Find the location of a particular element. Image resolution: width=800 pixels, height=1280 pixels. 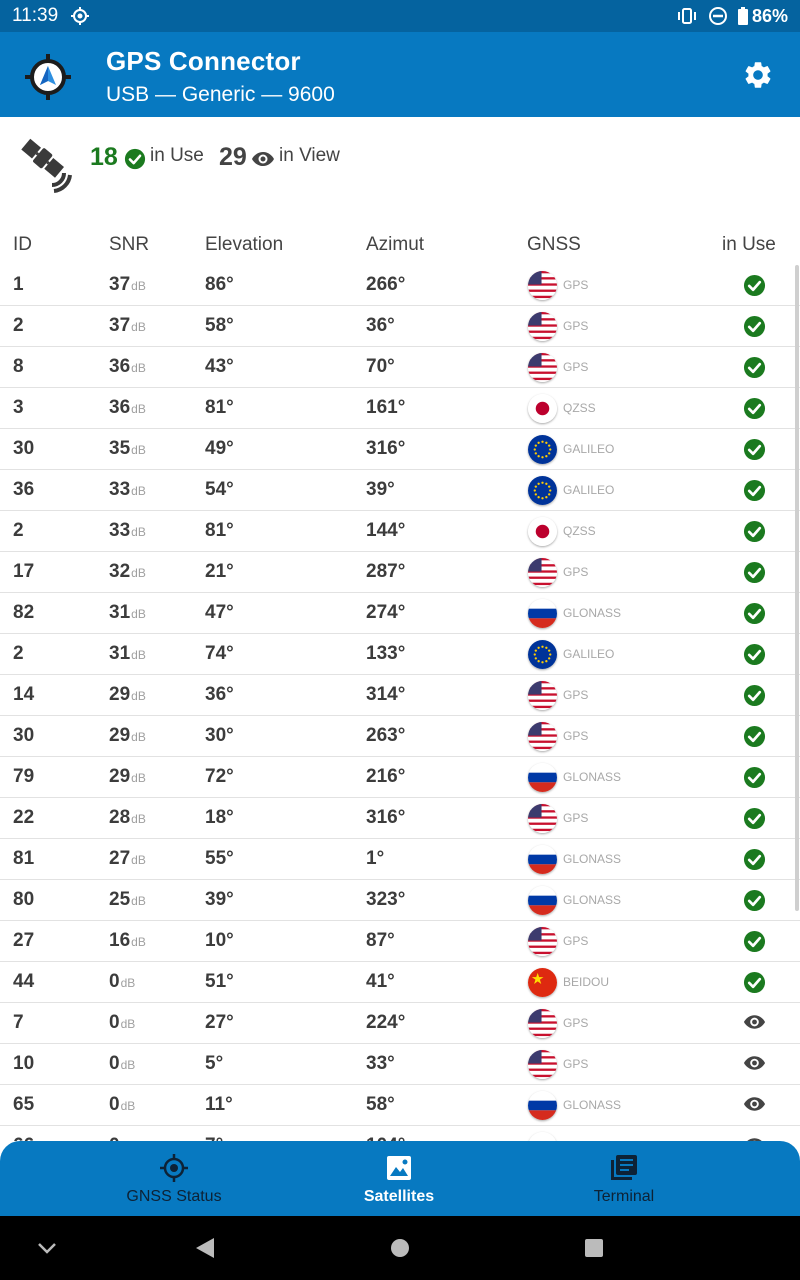

elevation-value: 58° is located at coordinates (219, 325).